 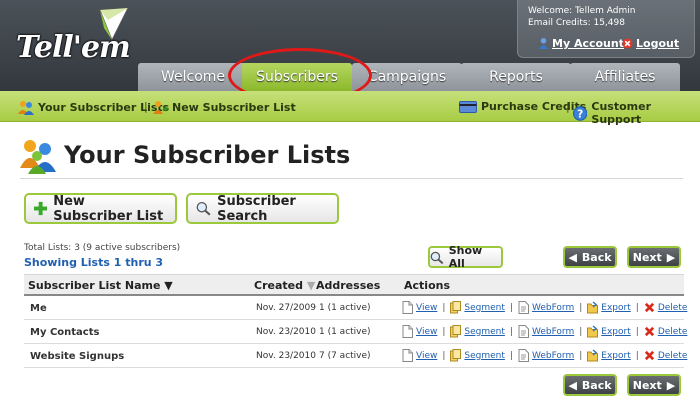 I want to click on header-actions: Actions, so click(x=427, y=285).